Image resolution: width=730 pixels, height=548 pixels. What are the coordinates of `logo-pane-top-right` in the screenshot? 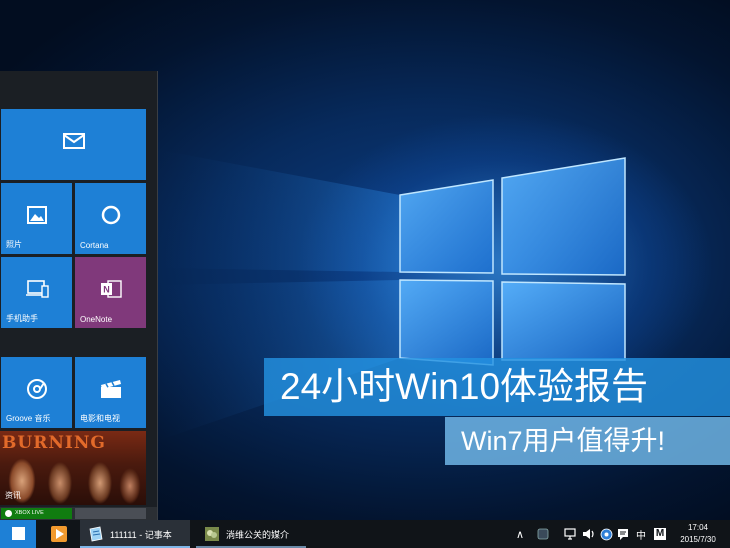 It's located at (563, 216).